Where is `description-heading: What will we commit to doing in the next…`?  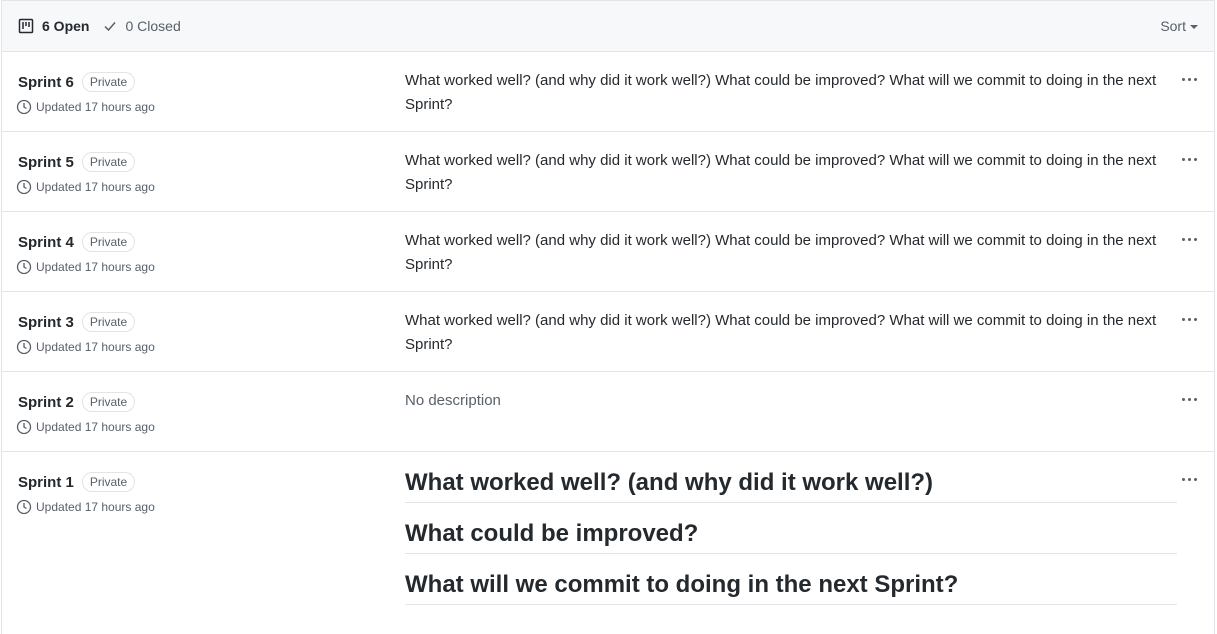
description-heading: What will we commit to doing in the next… is located at coordinates (791, 587).